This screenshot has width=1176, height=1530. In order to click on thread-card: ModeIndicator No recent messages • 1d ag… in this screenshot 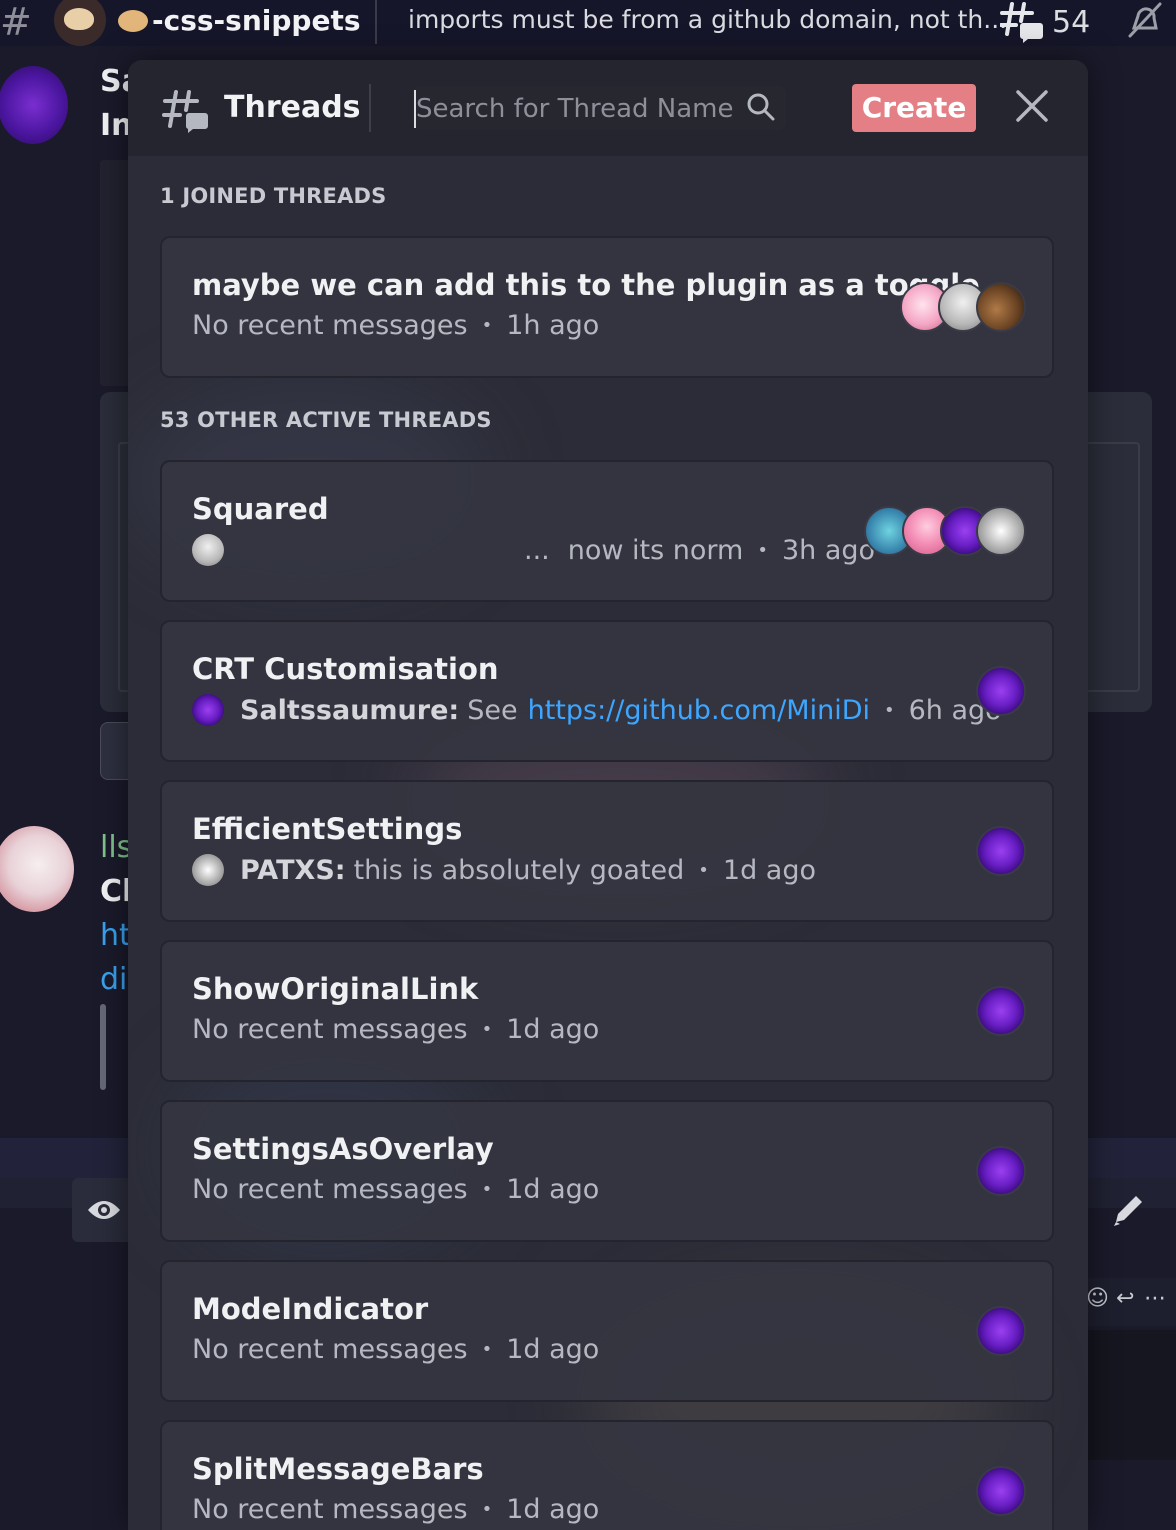, I will do `click(607, 1331)`.